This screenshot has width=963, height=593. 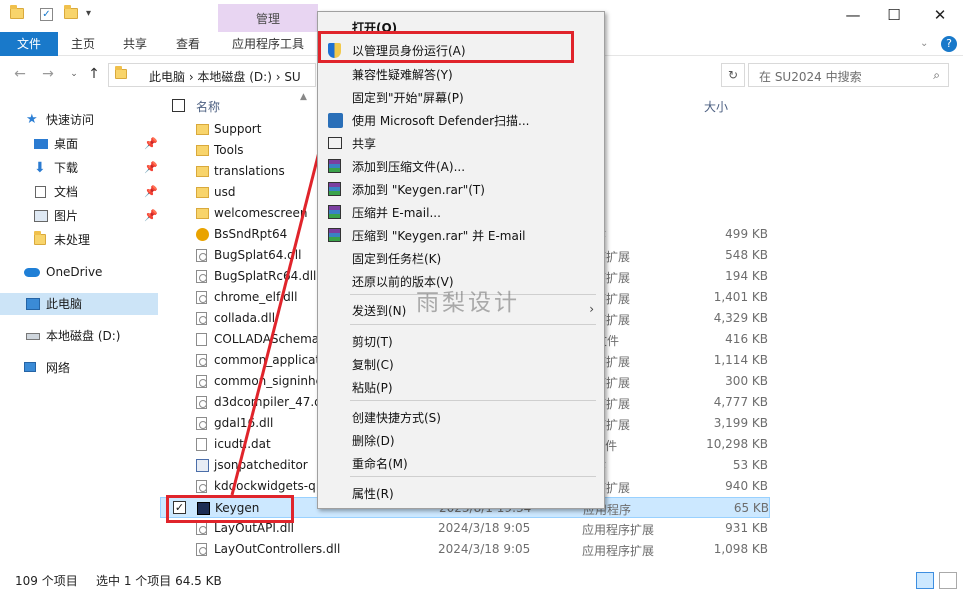 I want to click on menu-item-label: 添加到 "Keygen.rar"(T), so click(x=418, y=190).